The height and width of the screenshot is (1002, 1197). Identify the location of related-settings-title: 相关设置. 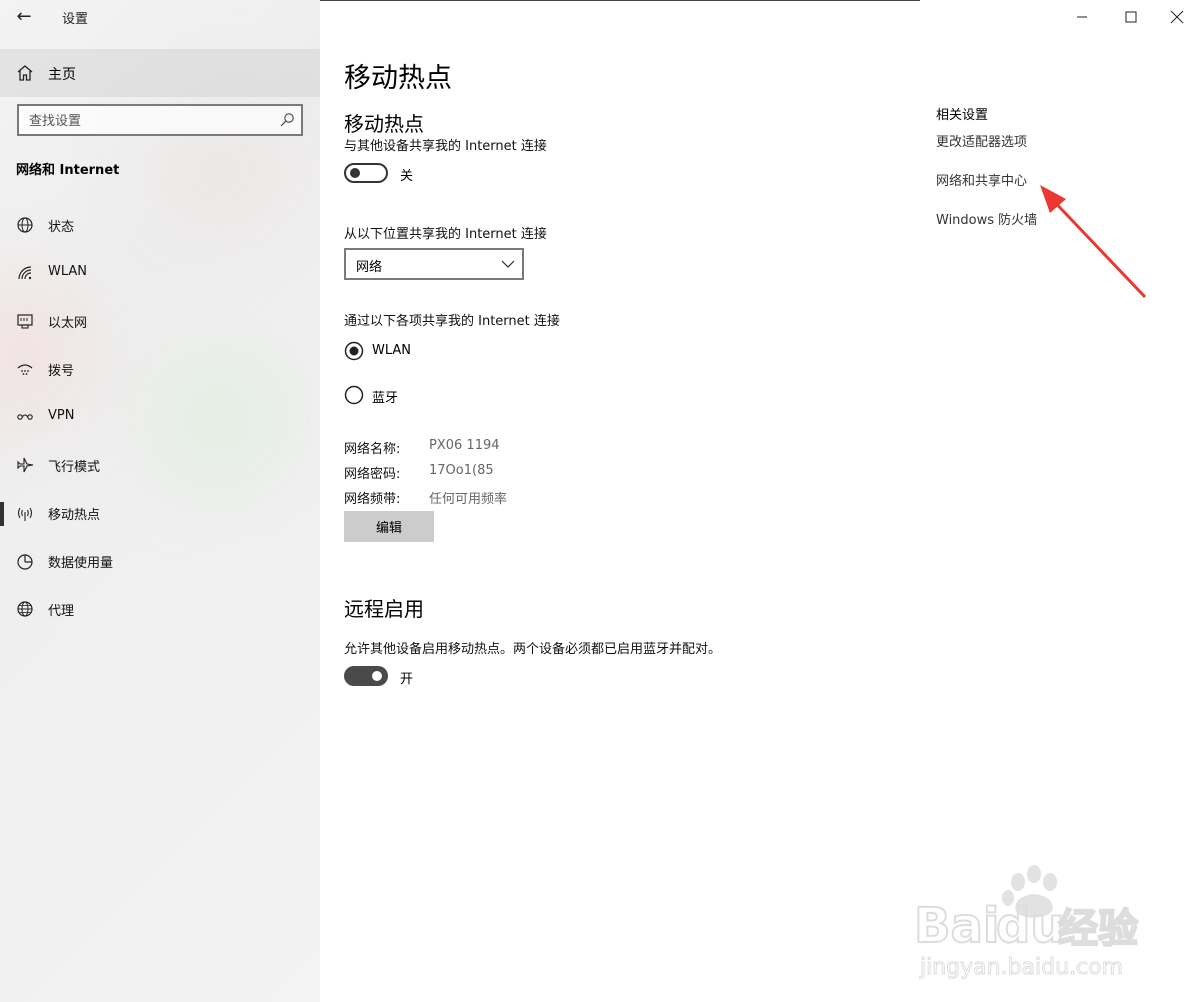
(962, 115).